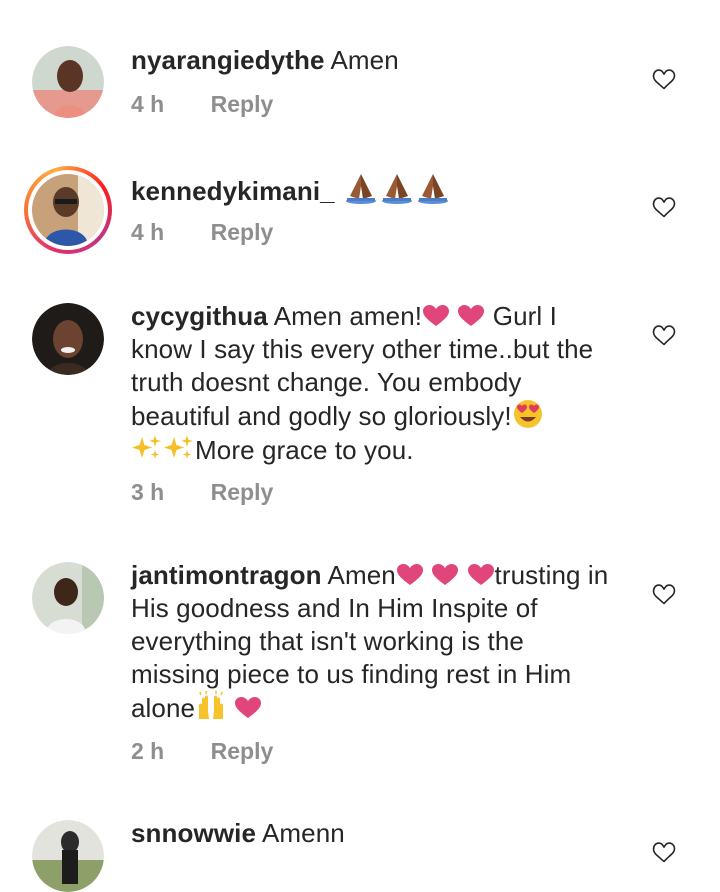 This screenshot has height=892, width=720. I want to click on comment-body: Amenn, so click(303, 833).